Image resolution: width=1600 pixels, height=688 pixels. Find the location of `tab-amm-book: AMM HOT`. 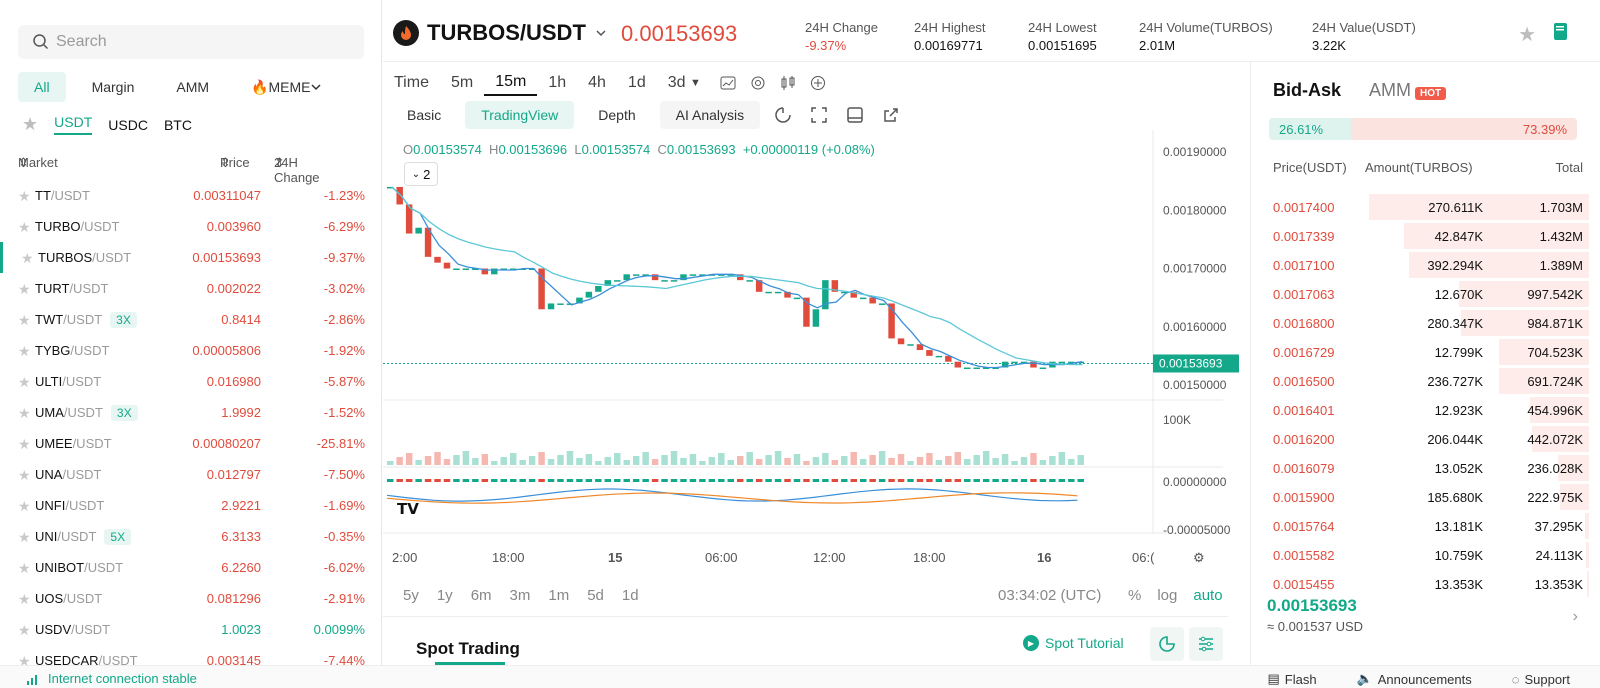

tab-amm-book: AMM HOT is located at coordinates (1408, 90).